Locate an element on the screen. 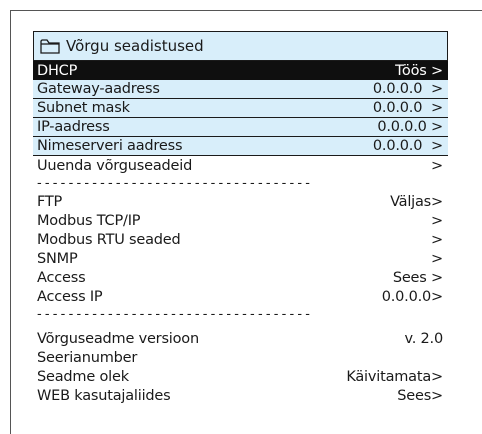 This screenshot has width=482, height=434. screen-title: Võrgu seadistused is located at coordinates (135, 46).